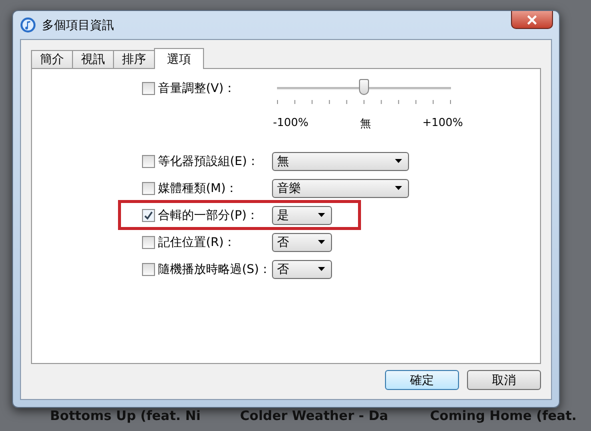  What do you see at coordinates (179, 58) in the screenshot?
I see `tab: 選項` at bounding box center [179, 58].